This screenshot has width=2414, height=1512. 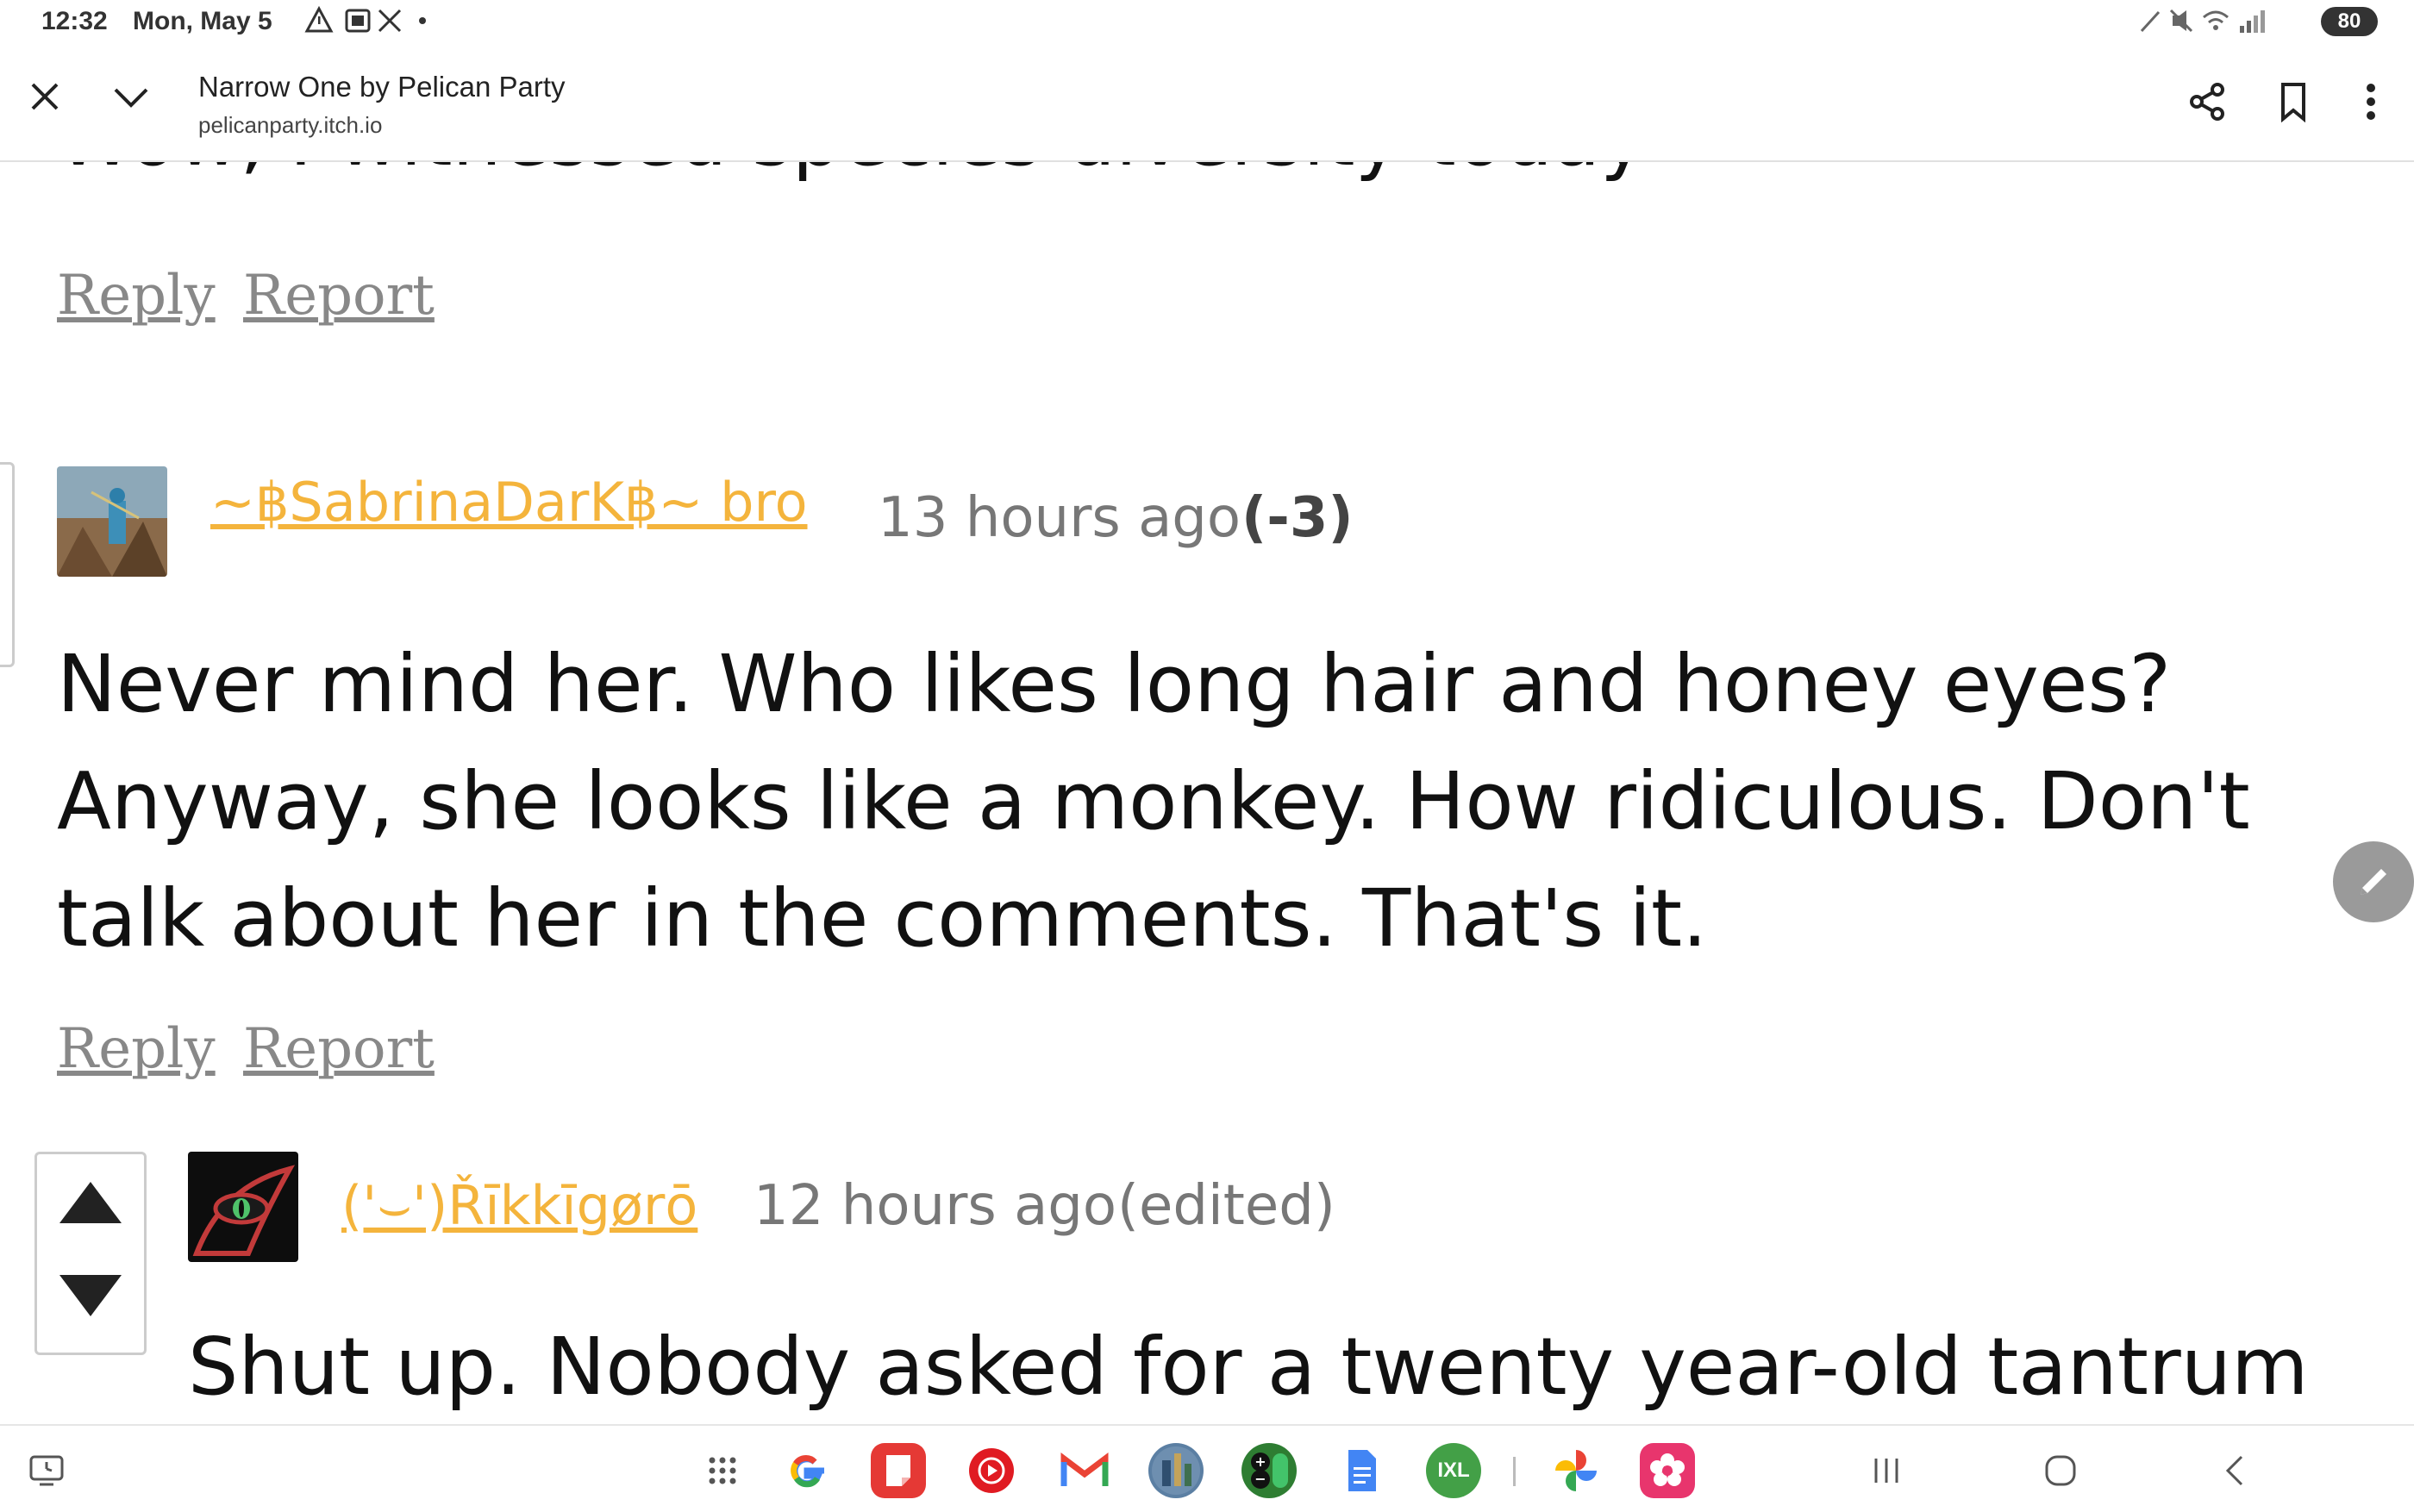 I want to click on chevron-down-icon, so click(x=131, y=96).